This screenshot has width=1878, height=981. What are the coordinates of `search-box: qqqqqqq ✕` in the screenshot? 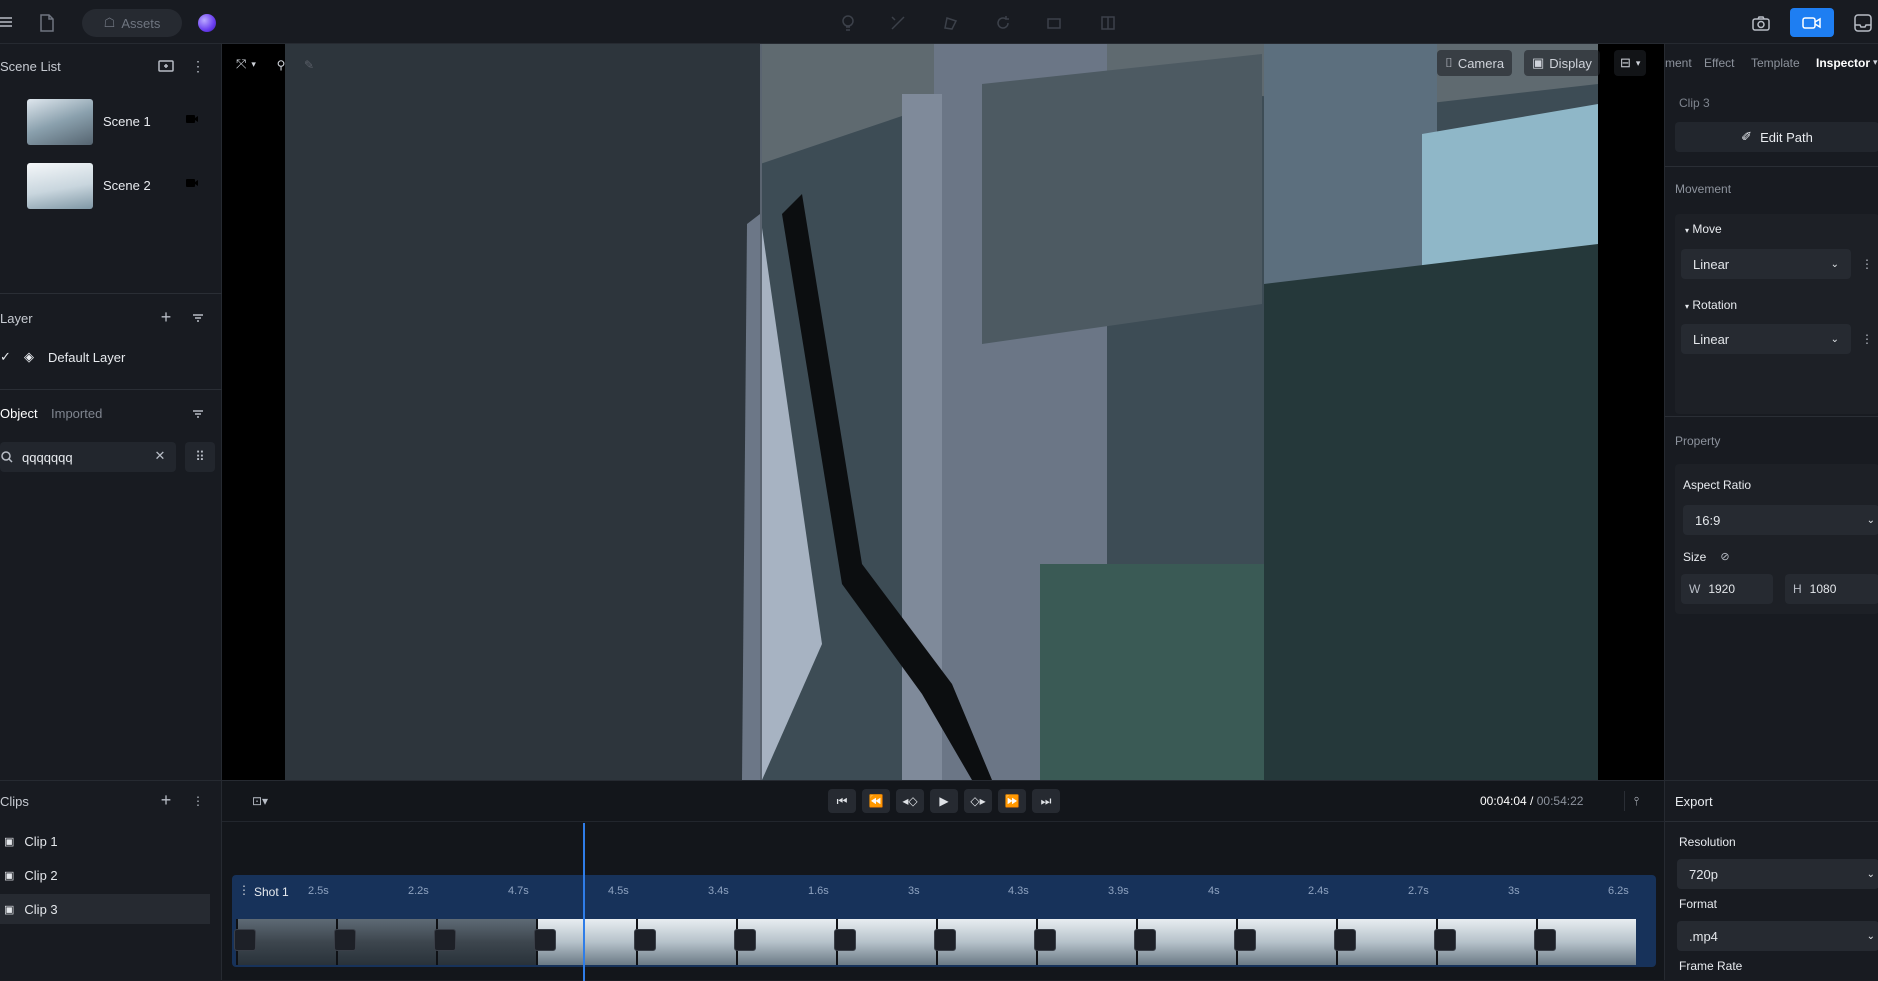 It's located at (88, 457).